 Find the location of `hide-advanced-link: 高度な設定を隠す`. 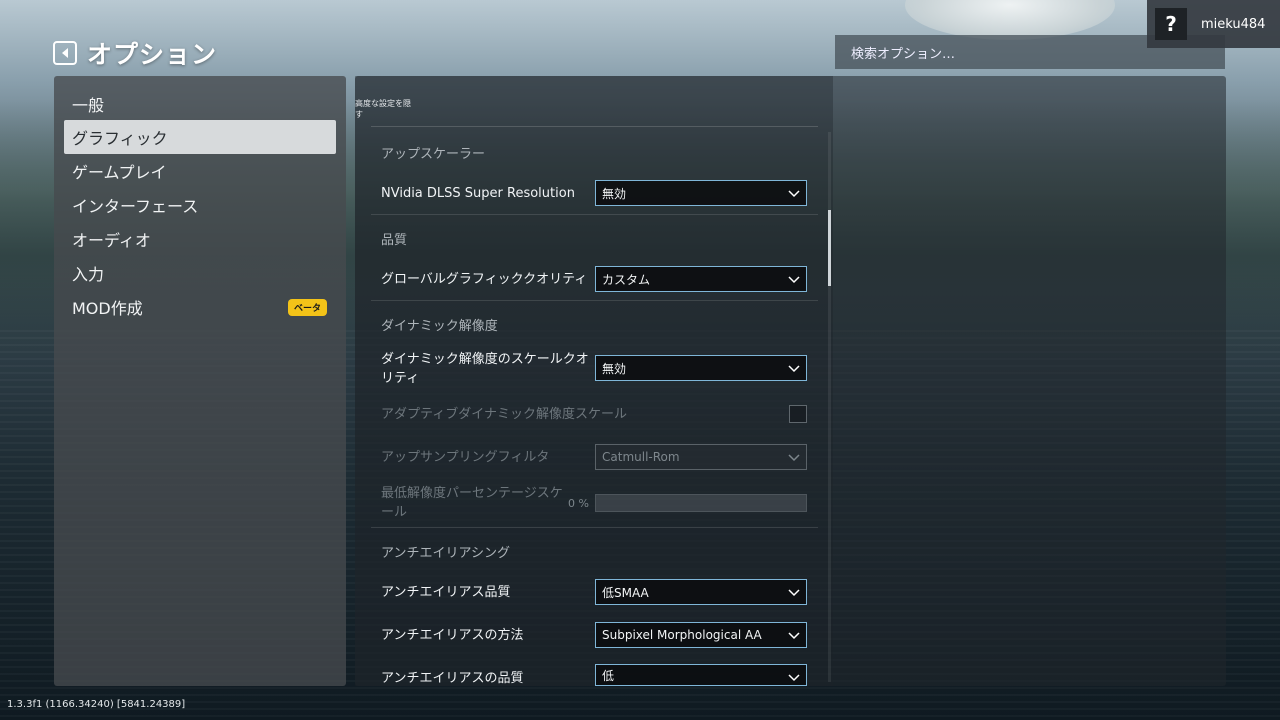

hide-advanced-link: 高度な設定を隠す is located at coordinates (385, 109).